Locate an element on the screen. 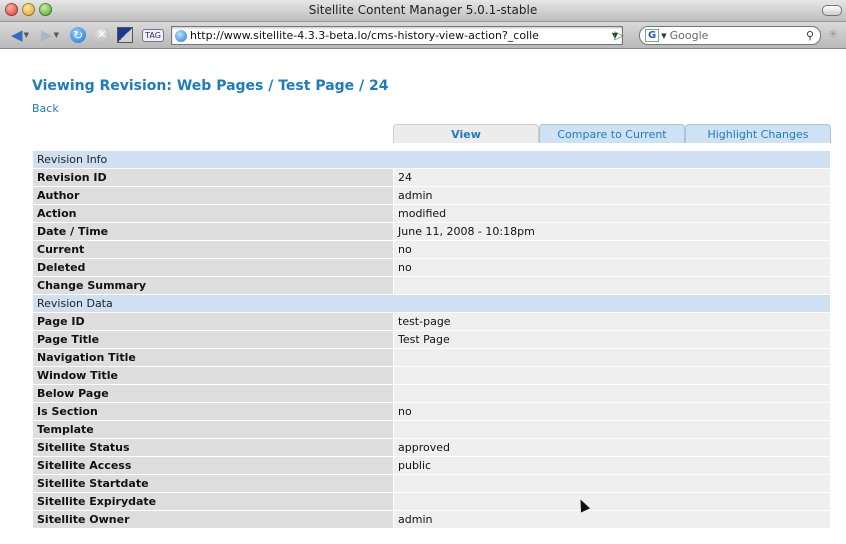 Image resolution: width=846 pixels, height=544 pixels. row-label: Navigation Title is located at coordinates (213, 357).